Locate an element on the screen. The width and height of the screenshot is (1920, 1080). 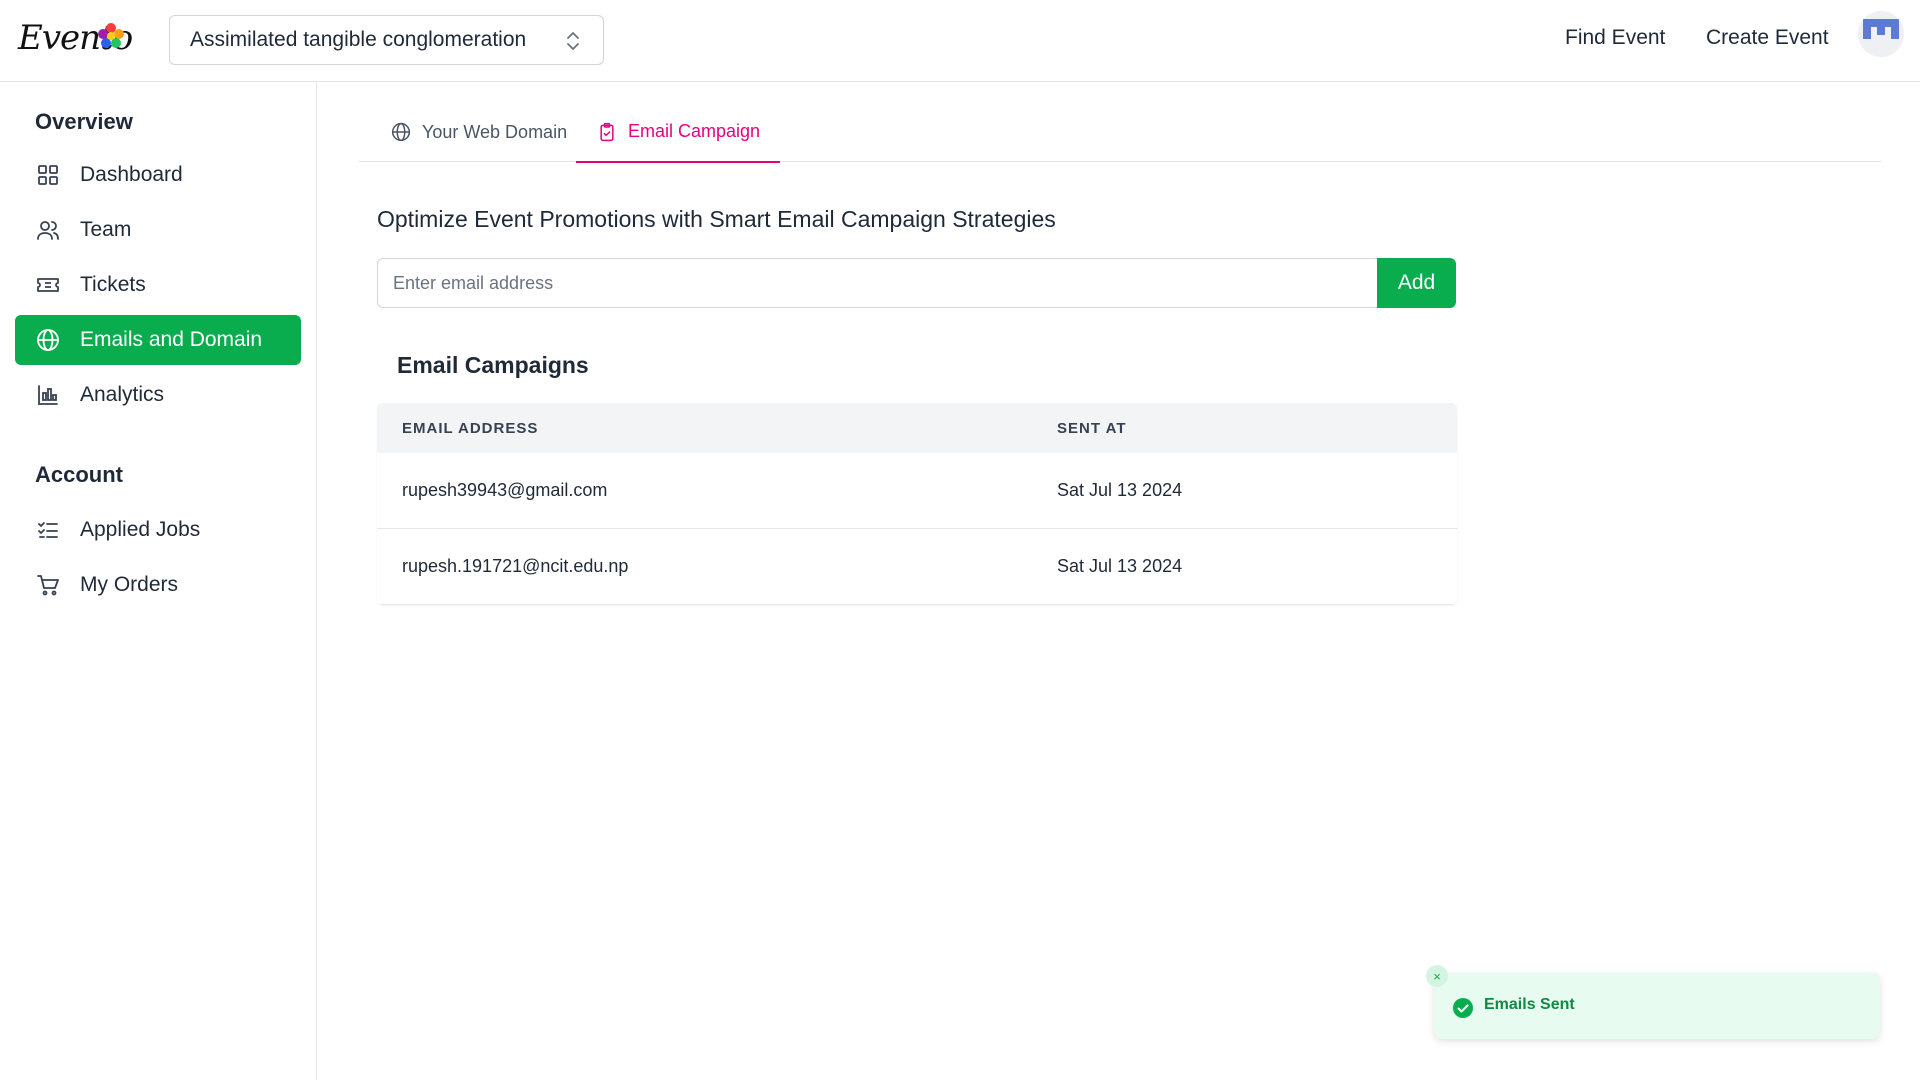
sidebar-item-dashboard: Dashboard is located at coordinates (158, 175).